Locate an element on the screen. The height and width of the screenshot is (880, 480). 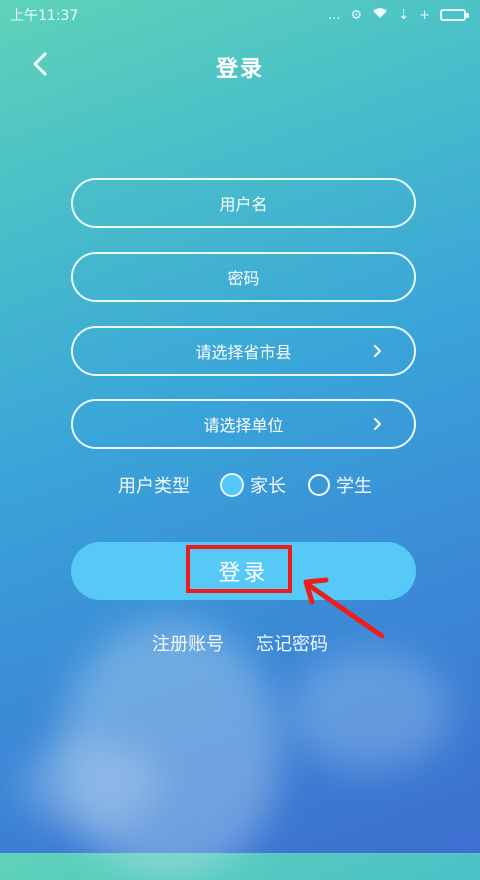
status-time: 上午11:37 is located at coordinates (44, 16).